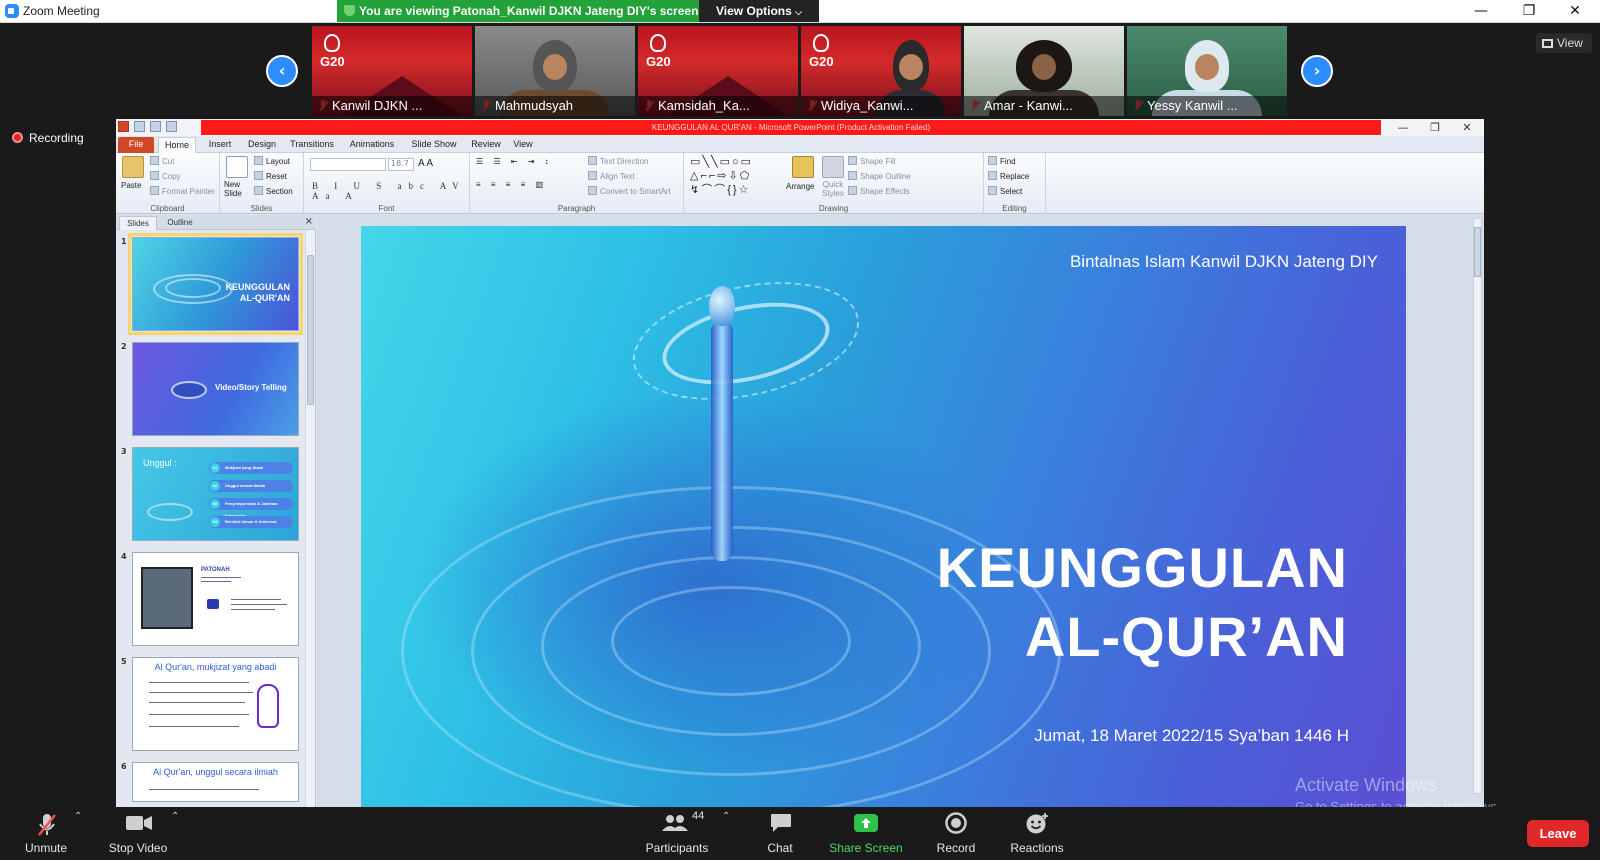 The height and width of the screenshot is (860, 1600). What do you see at coordinates (124, 556) in the screenshot?
I see `slide-number: 4` at bounding box center [124, 556].